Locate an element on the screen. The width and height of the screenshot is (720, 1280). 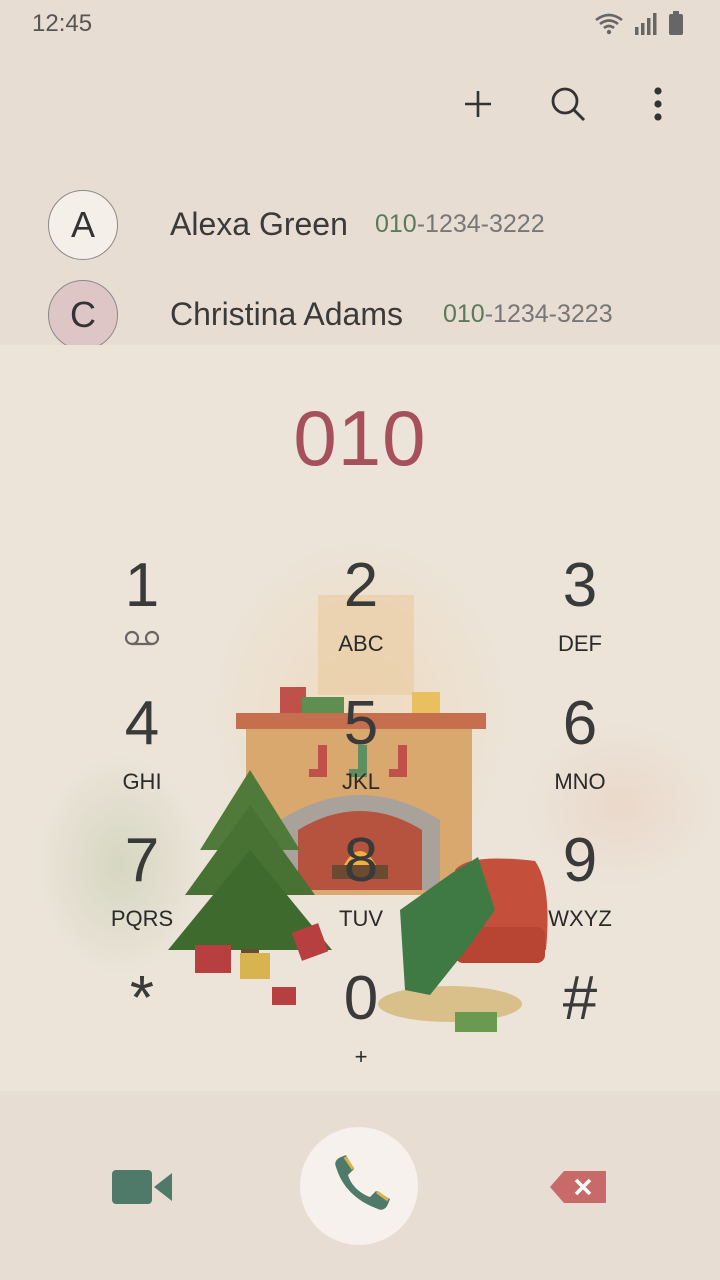
video-call-icon is located at coordinates (142, 1187).